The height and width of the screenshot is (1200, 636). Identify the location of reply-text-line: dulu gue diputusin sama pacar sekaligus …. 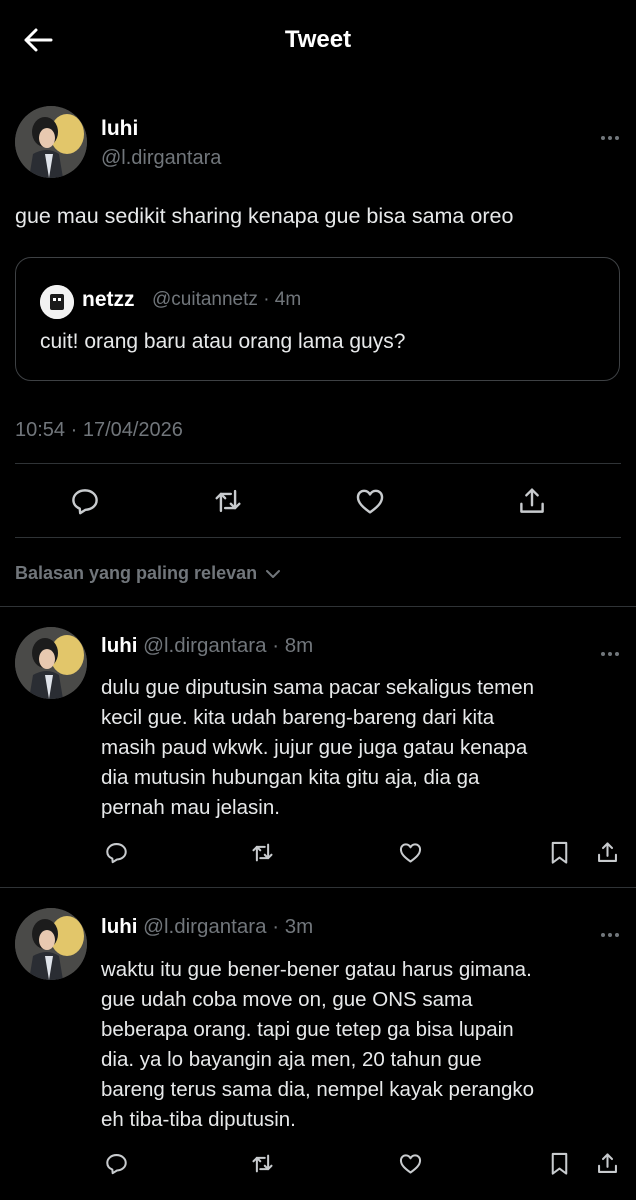
(318, 687).